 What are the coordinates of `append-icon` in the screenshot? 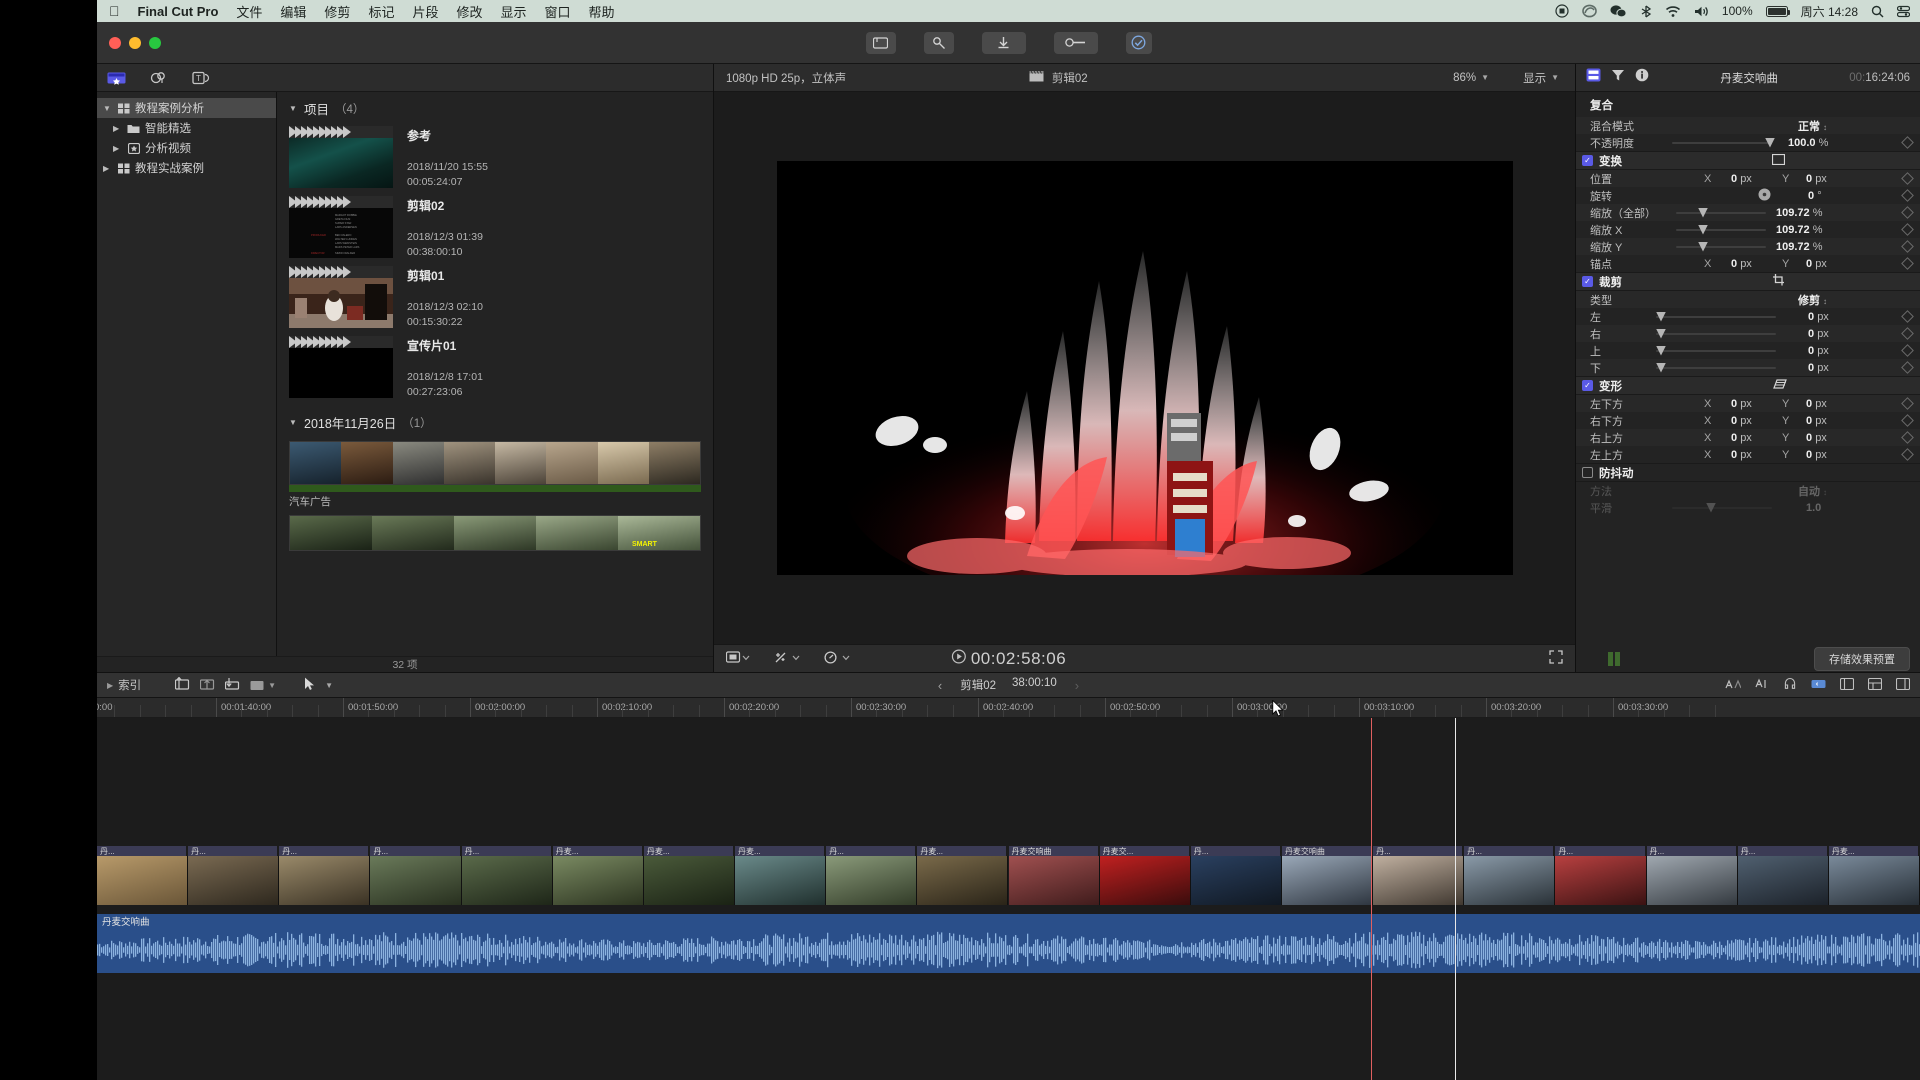 It's located at (207, 685).